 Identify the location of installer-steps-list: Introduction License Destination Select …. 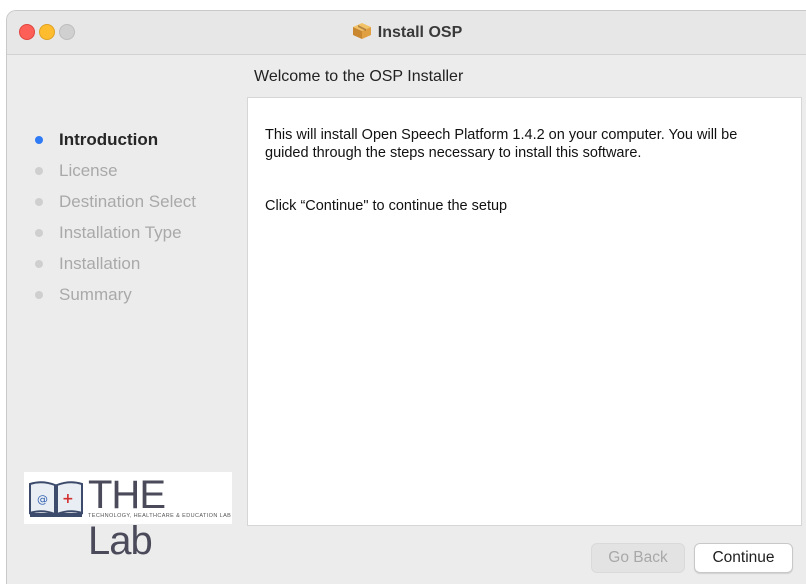
(115, 217).